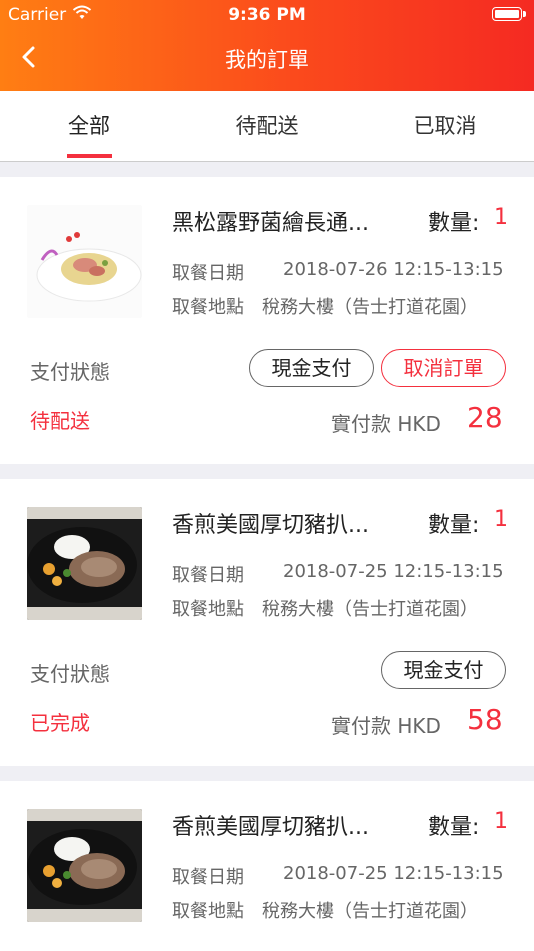 The image size is (534, 951). Describe the element at coordinates (60, 421) in the screenshot. I see `order-status: 待配送` at that location.